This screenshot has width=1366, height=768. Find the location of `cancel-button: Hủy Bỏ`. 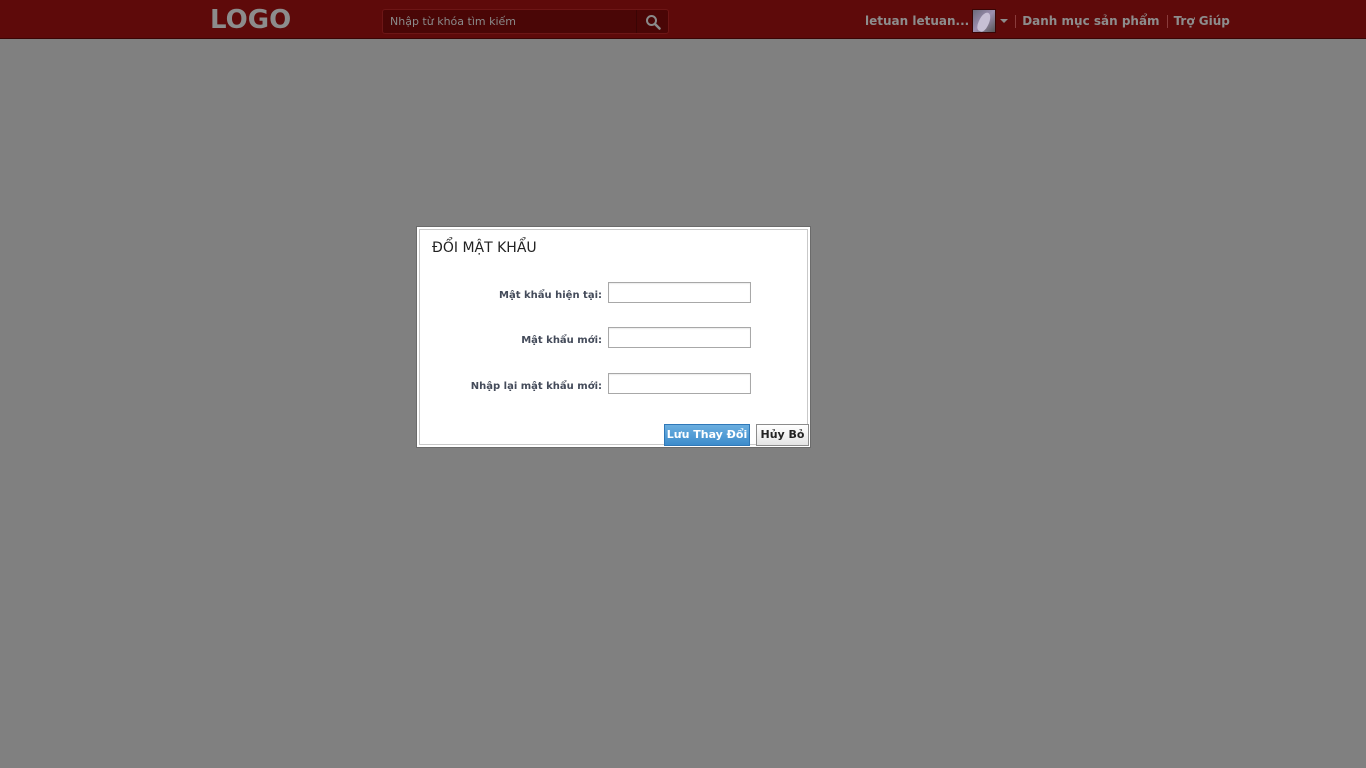

cancel-button: Hủy Bỏ is located at coordinates (782, 435).